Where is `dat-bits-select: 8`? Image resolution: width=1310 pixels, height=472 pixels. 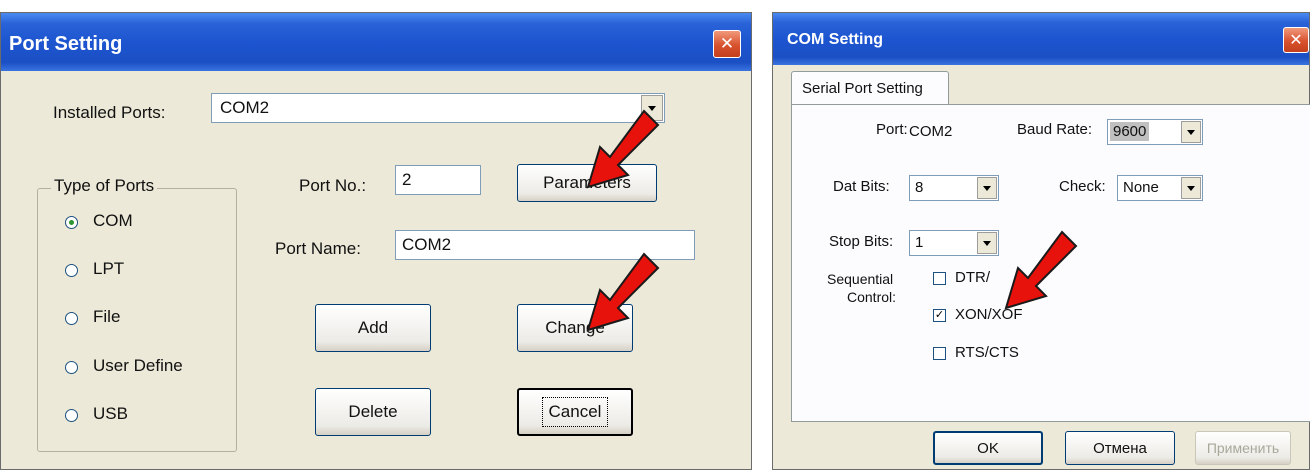 dat-bits-select: 8 is located at coordinates (954, 188).